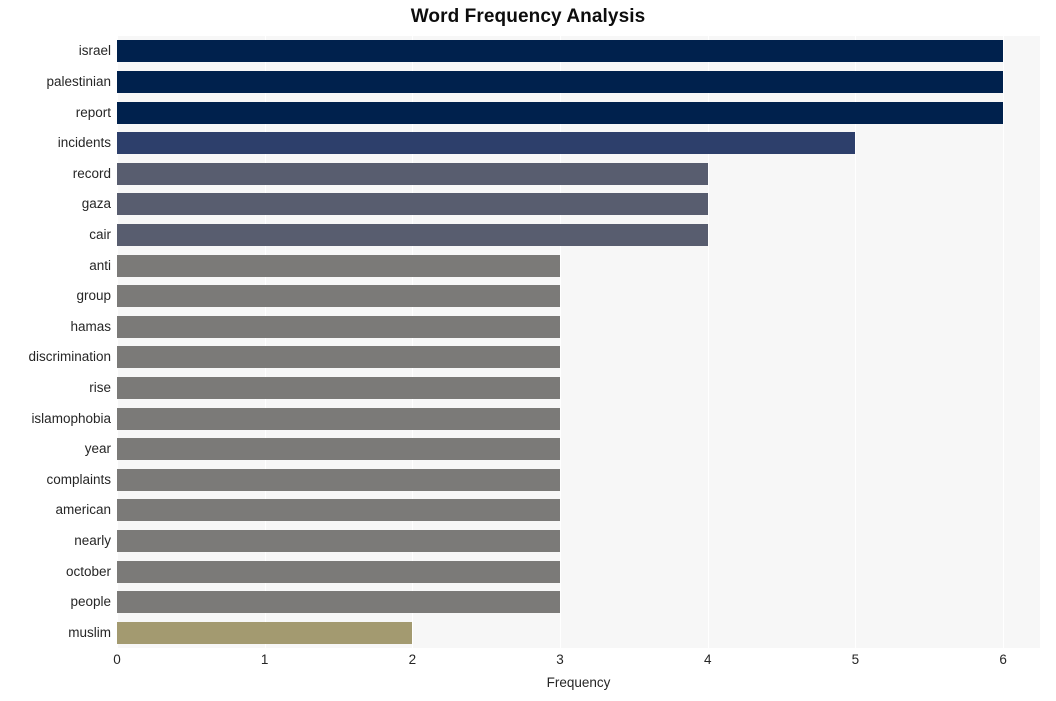  I want to click on y-tick-label-palestinian: palestinian, so click(78, 81).